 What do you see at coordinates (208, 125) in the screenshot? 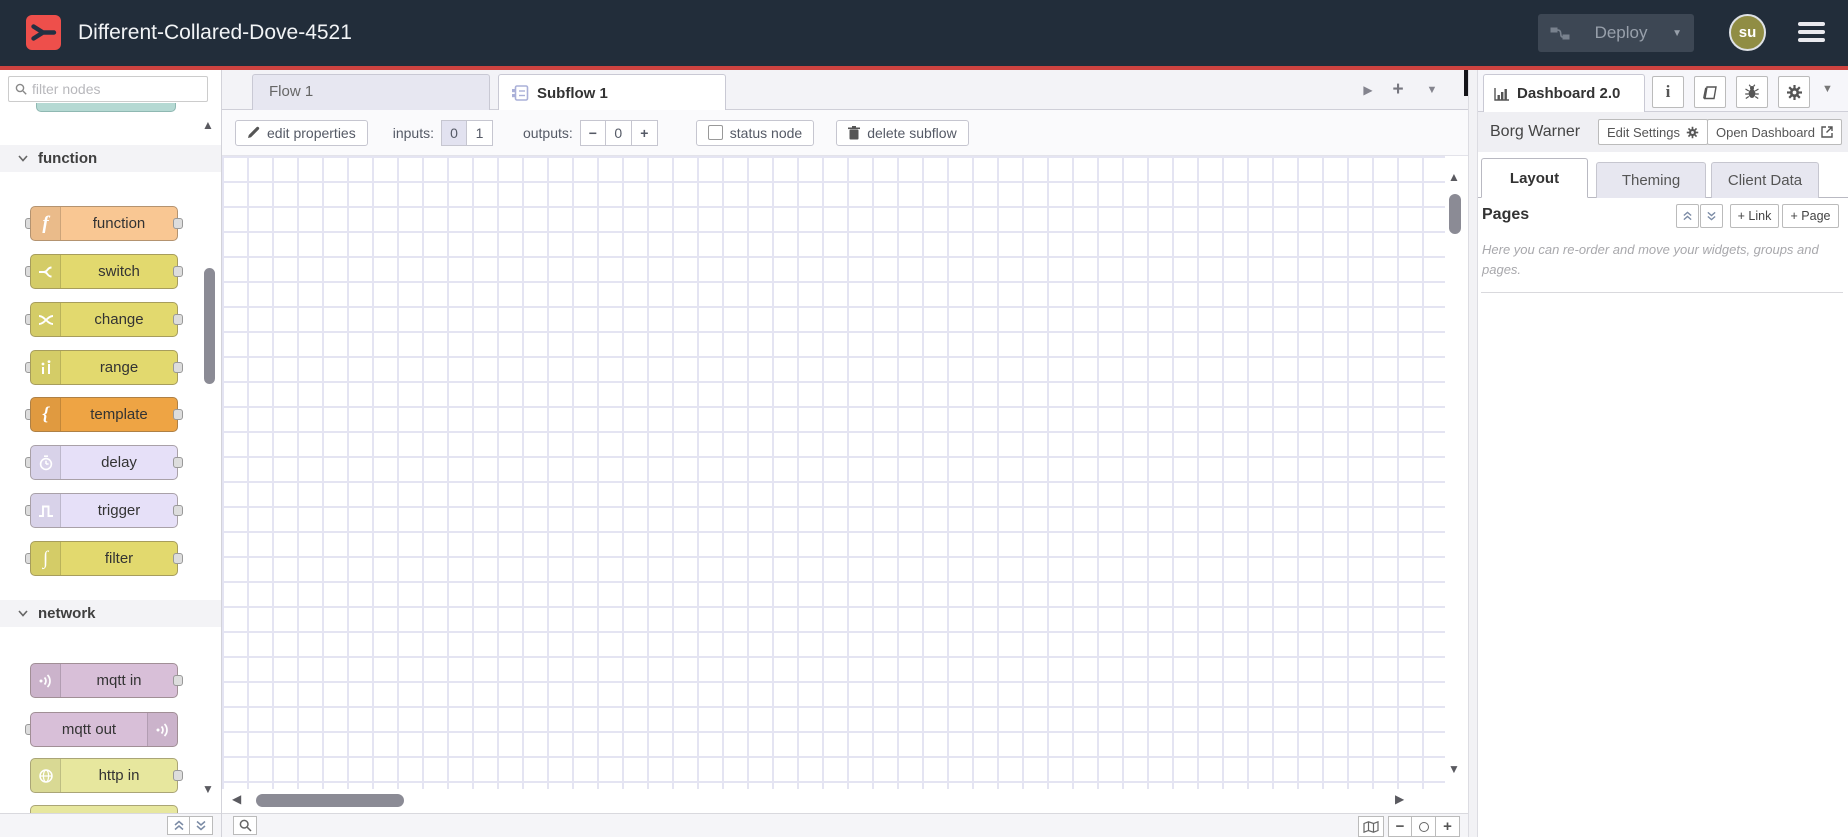
I see `scroll-up-icon: ▲` at bounding box center [208, 125].